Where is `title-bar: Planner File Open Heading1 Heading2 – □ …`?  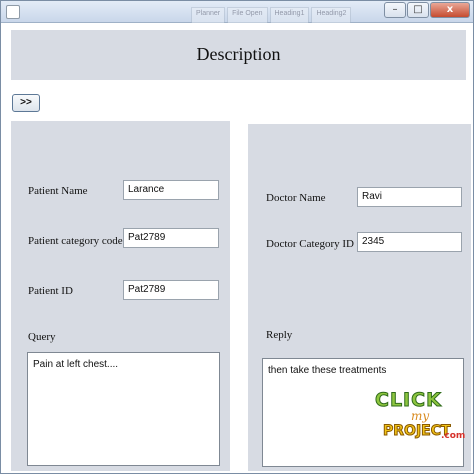 title-bar: Planner File Open Heading1 Heading2 – □ … is located at coordinates (237, 12).